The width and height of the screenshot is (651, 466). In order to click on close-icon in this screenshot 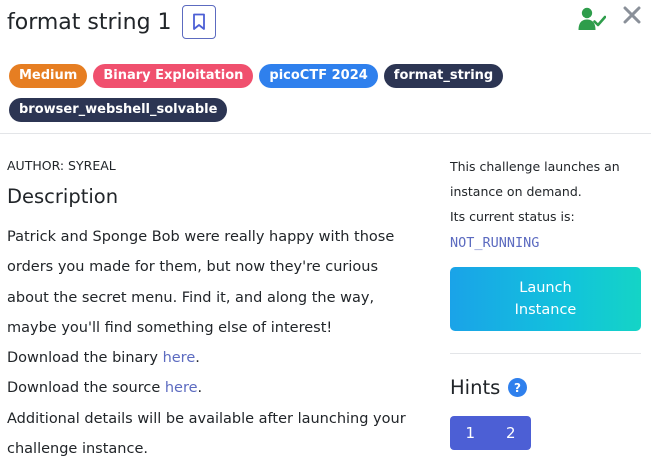, I will do `click(632, 15)`.